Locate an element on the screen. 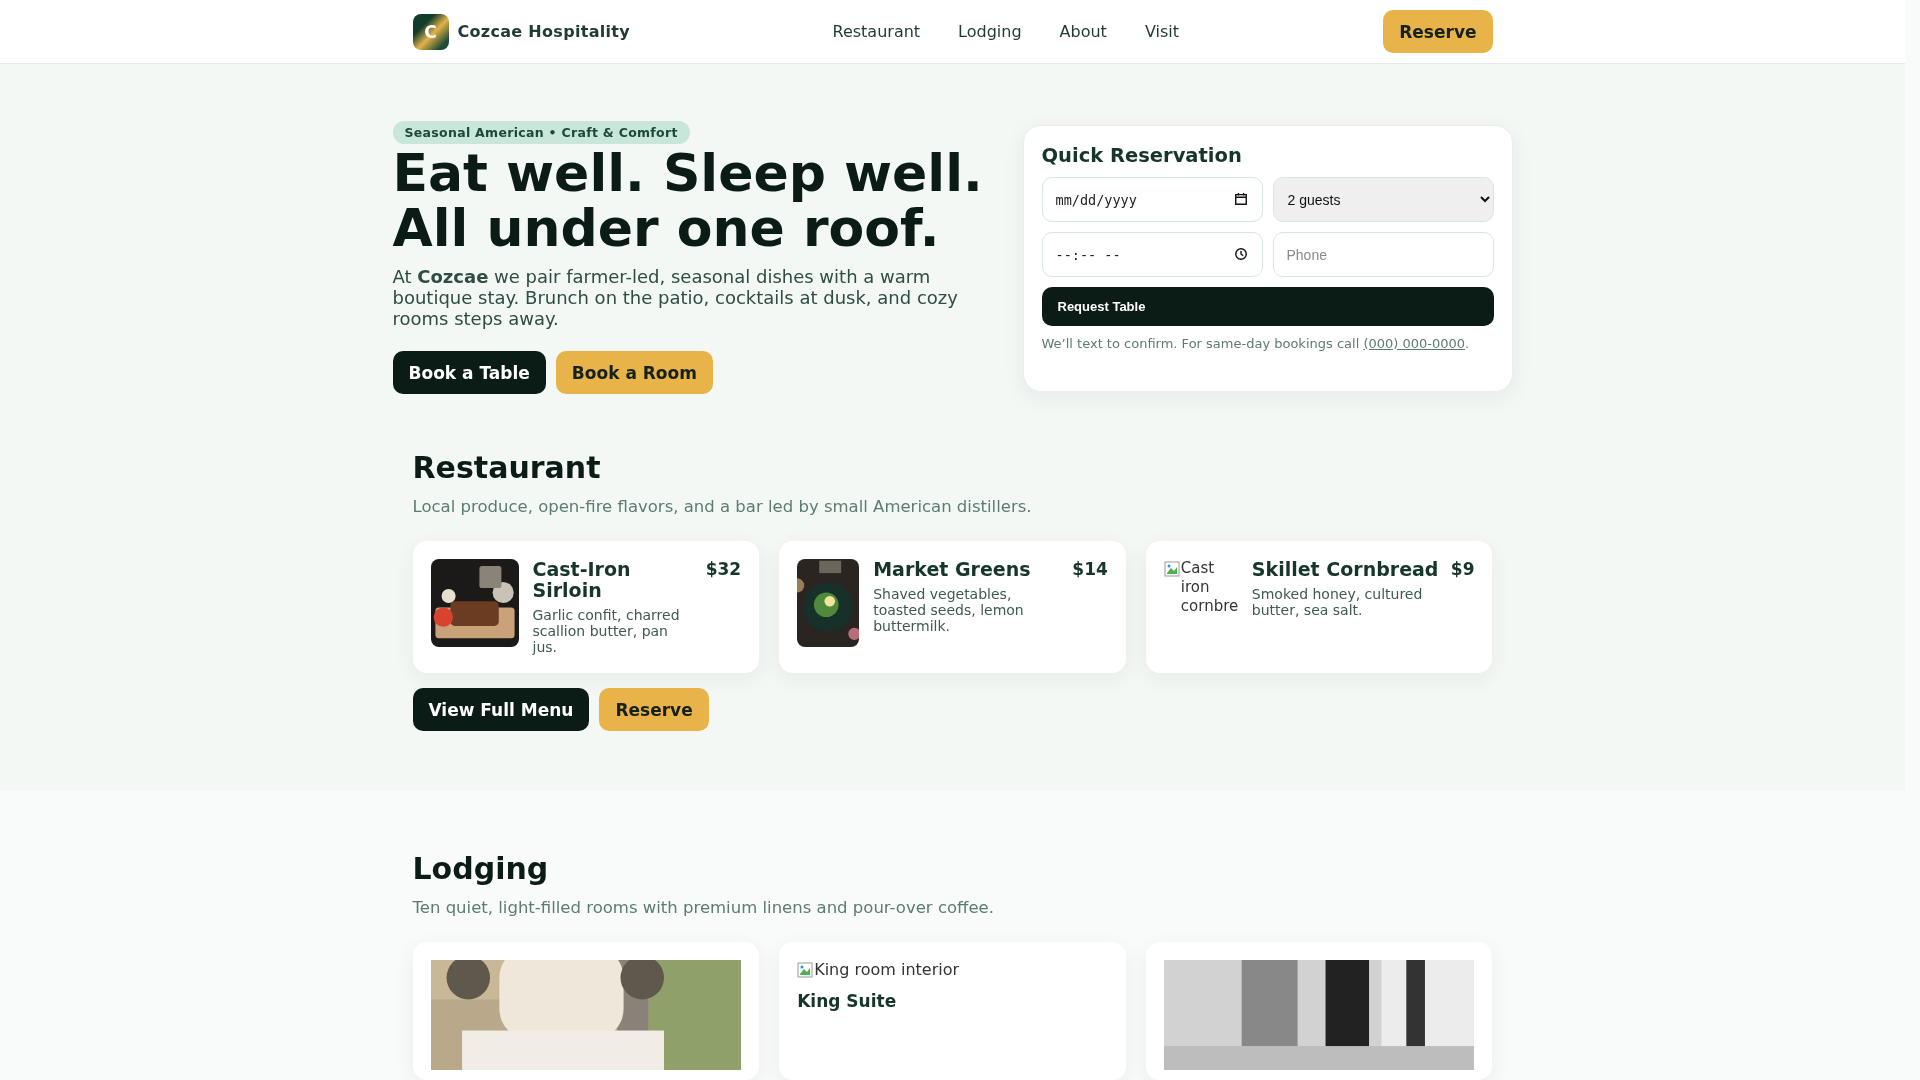 This screenshot has width=1920, height=1080. nav-link: About is located at coordinates (1083, 31).